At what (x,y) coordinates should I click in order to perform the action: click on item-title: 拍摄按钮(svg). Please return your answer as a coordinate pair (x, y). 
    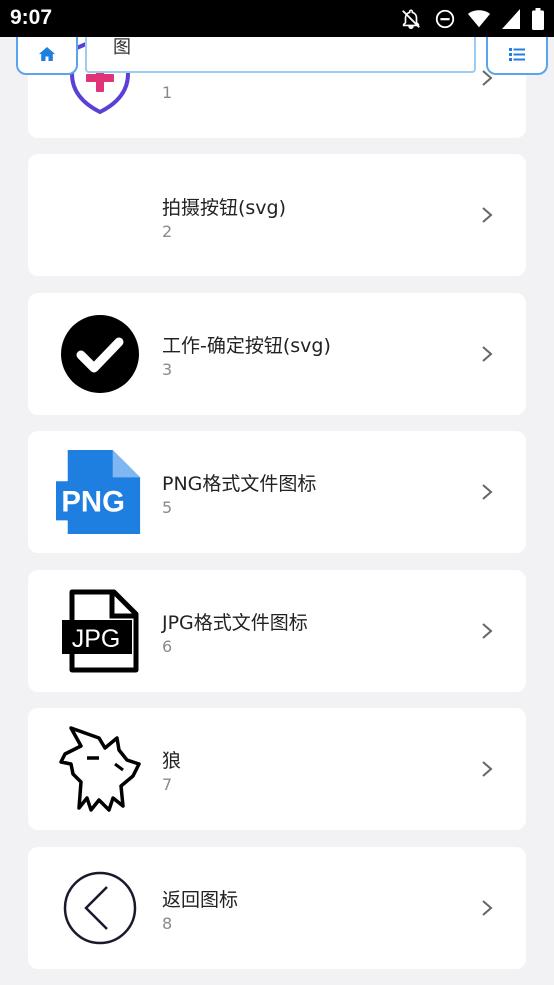
    Looking at the image, I should click on (224, 208).